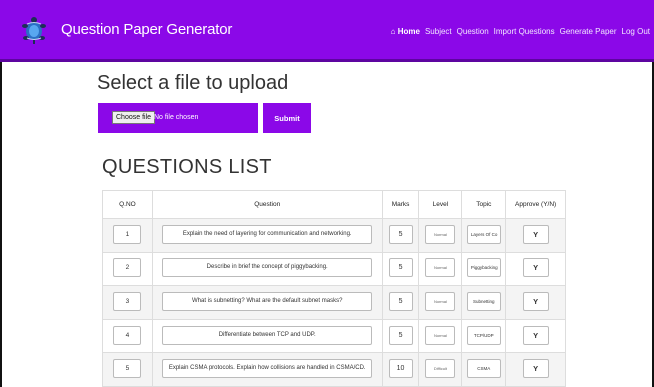  I want to click on topic-field: CSMA, so click(483, 369).